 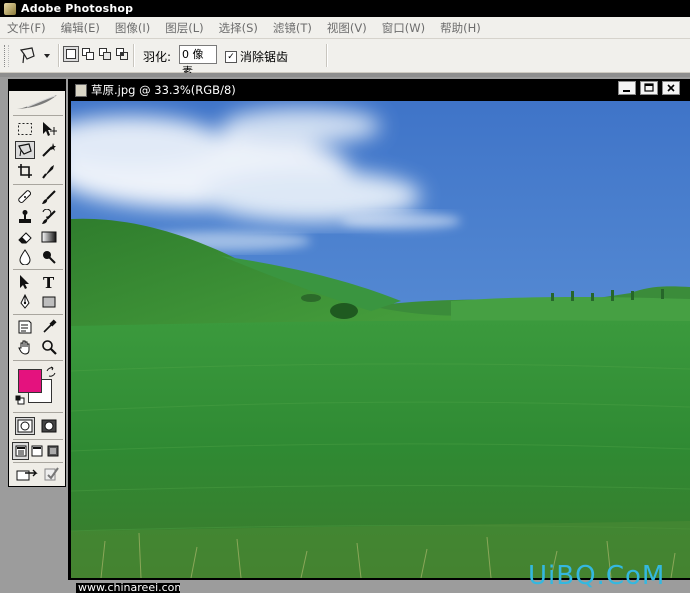 What do you see at coordinates (293, 28) in the screenshot?
I see `menu-filter: 滤镜(T)` at bounding box center [293, 28].